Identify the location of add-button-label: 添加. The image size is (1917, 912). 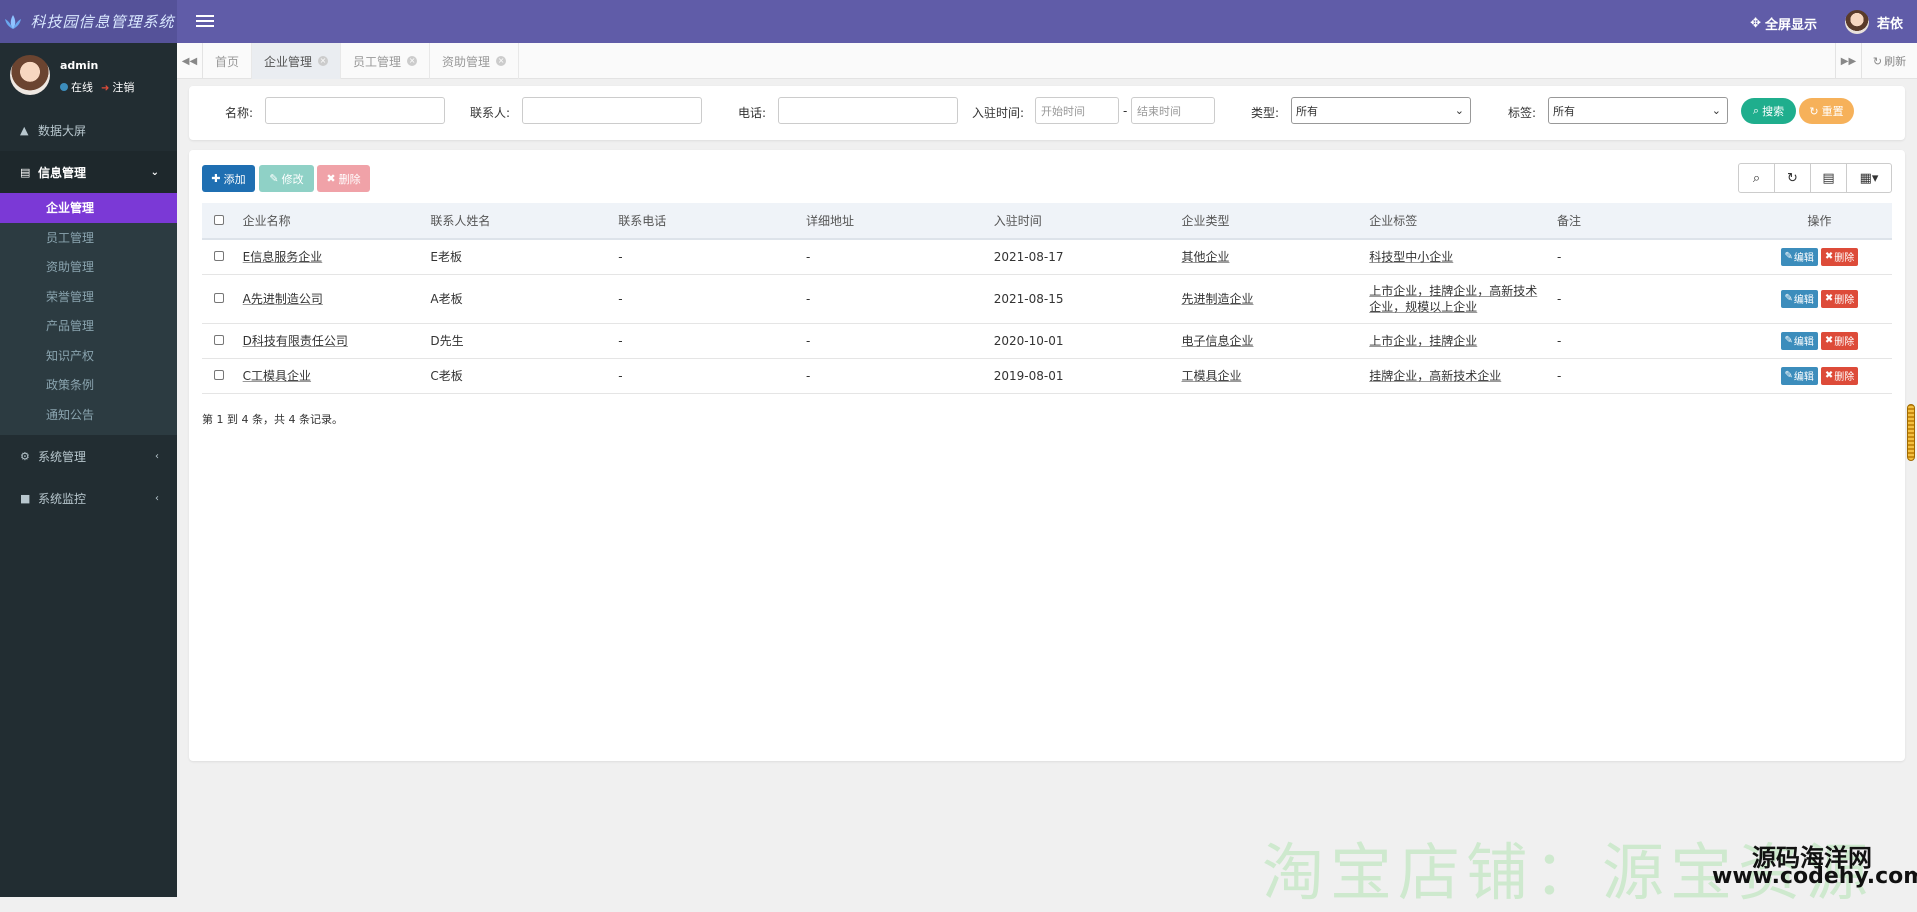
(234, 179).